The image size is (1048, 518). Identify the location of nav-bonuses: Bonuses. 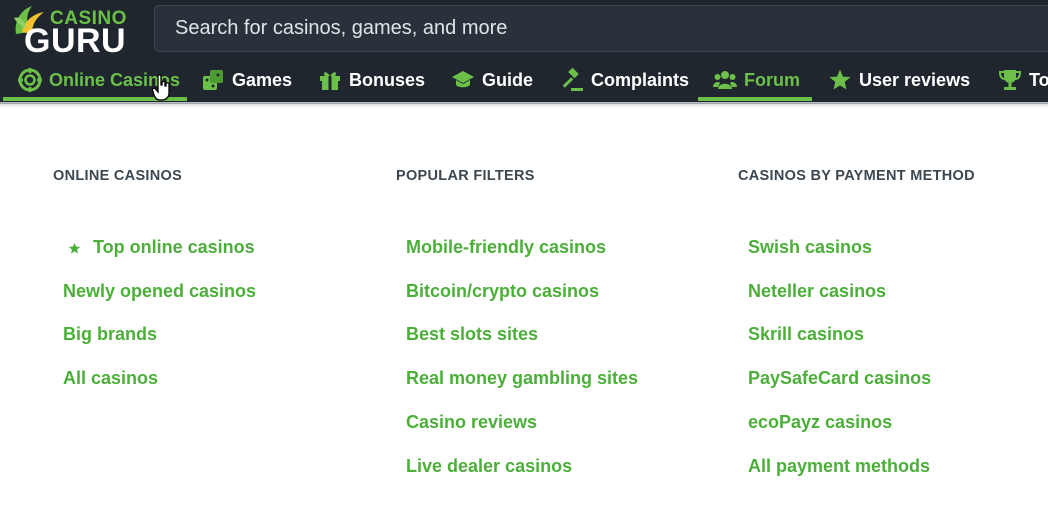
(371, 80).